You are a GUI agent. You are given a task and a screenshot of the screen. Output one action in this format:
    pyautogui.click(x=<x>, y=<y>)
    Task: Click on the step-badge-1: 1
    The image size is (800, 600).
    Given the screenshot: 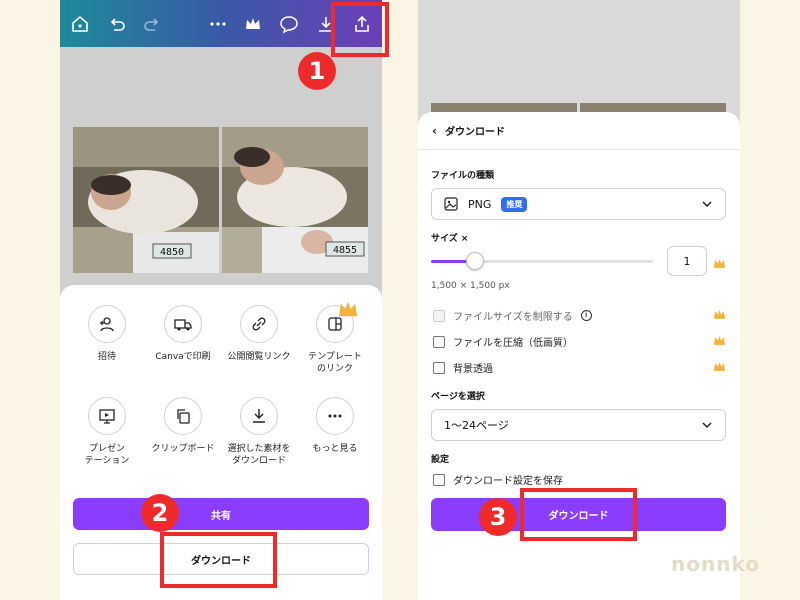 What is the action you would take?
    pyautogui.click(x=317, y=71)
    